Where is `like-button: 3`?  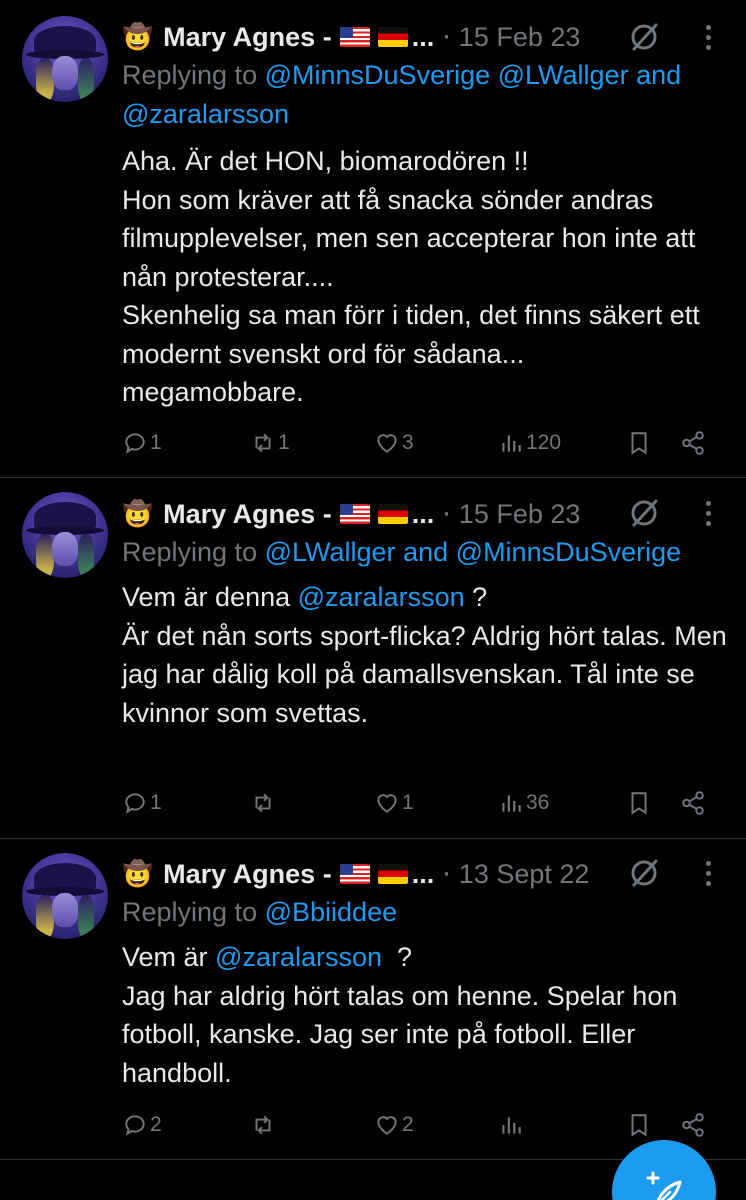 like-button: 3 is located at coordinates (394, 443).